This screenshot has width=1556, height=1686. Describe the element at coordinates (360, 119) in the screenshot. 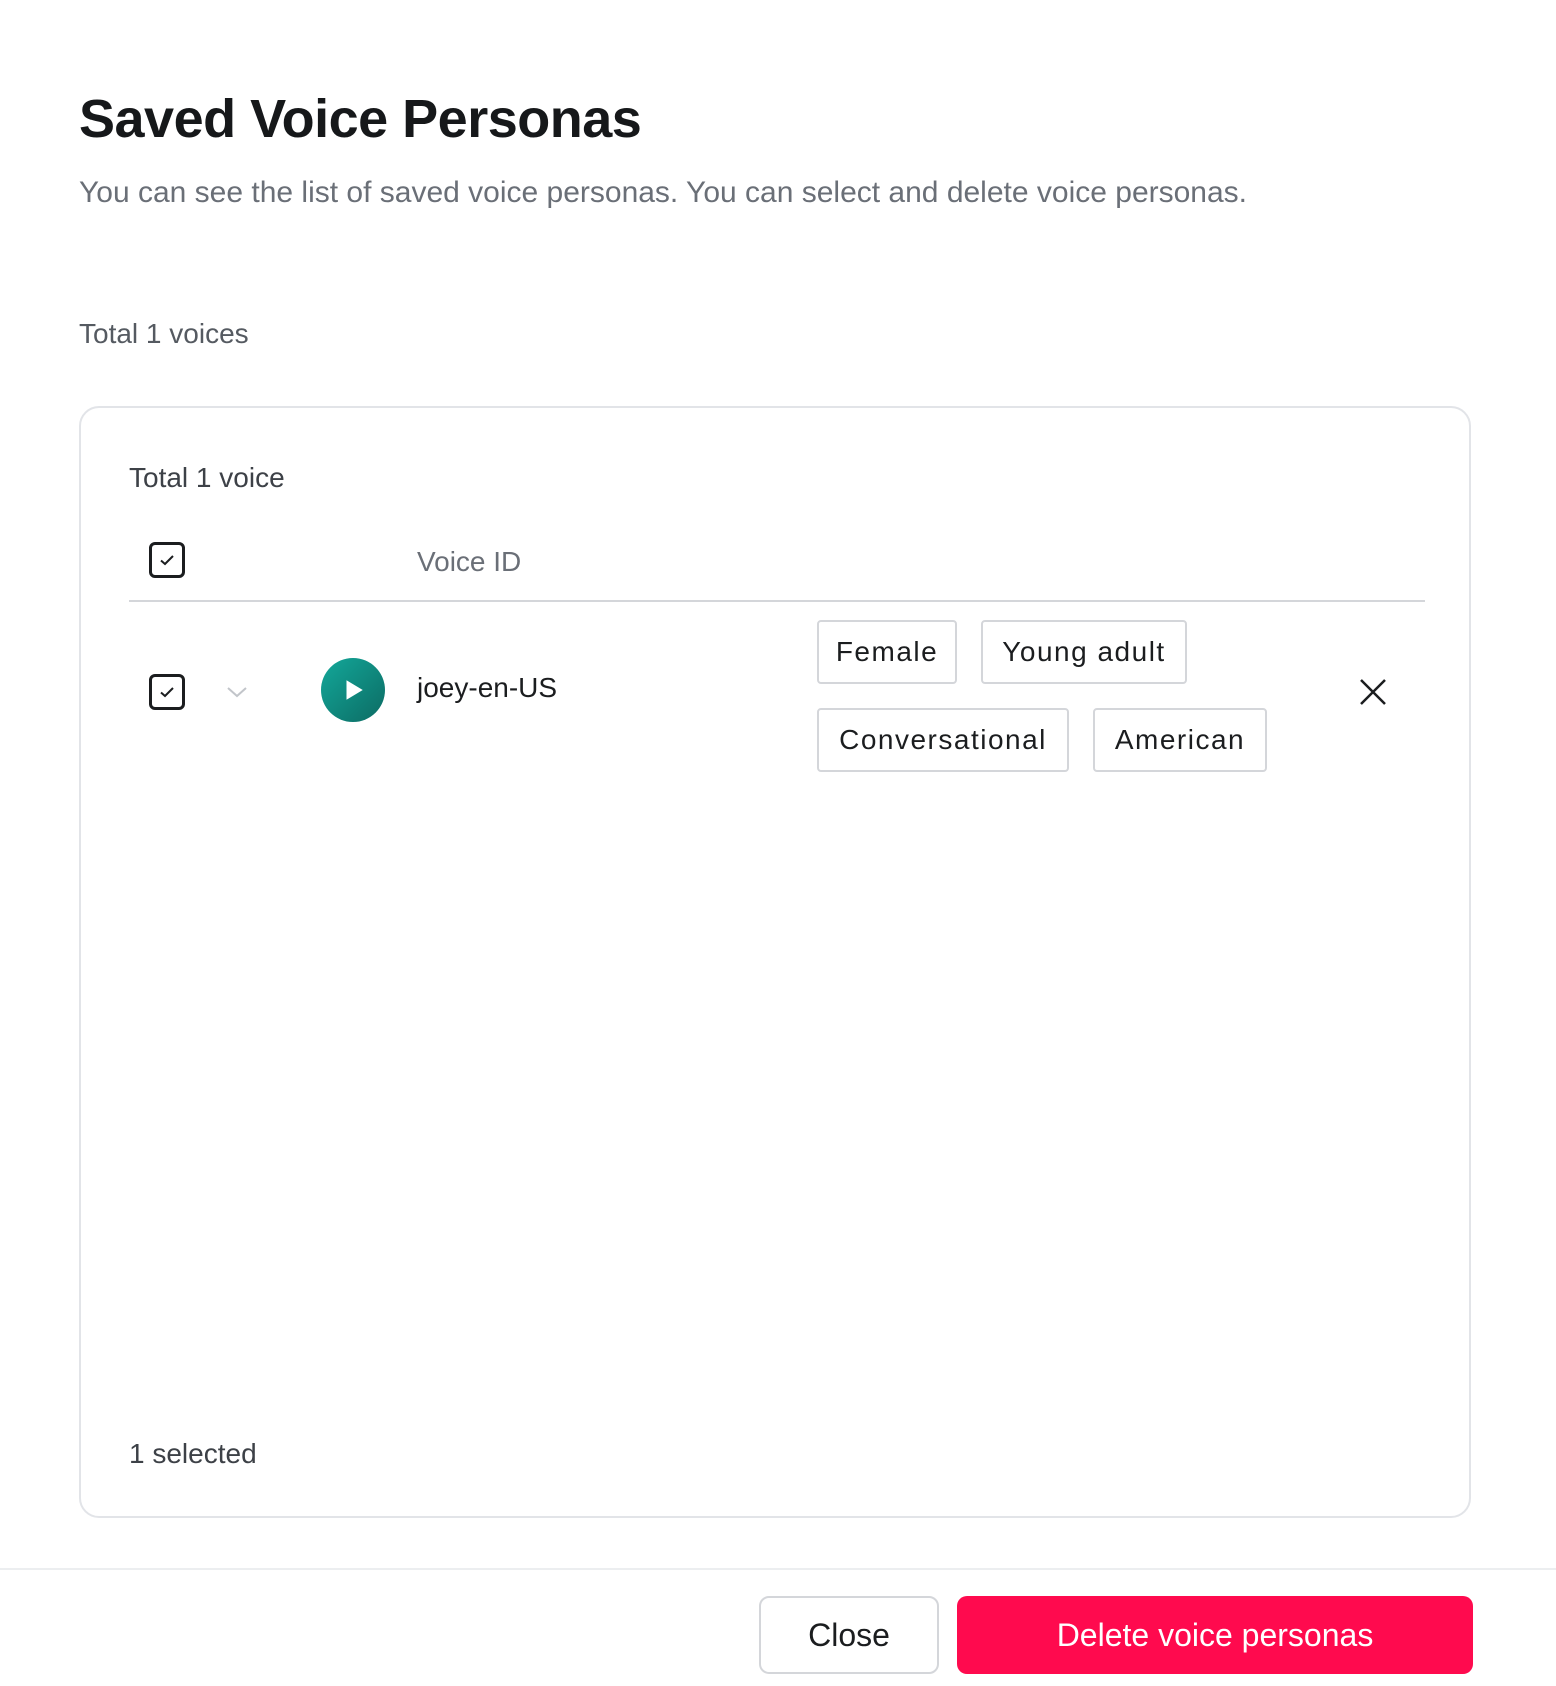

I see `dialog-title: Saved Voice Personas` at that location.